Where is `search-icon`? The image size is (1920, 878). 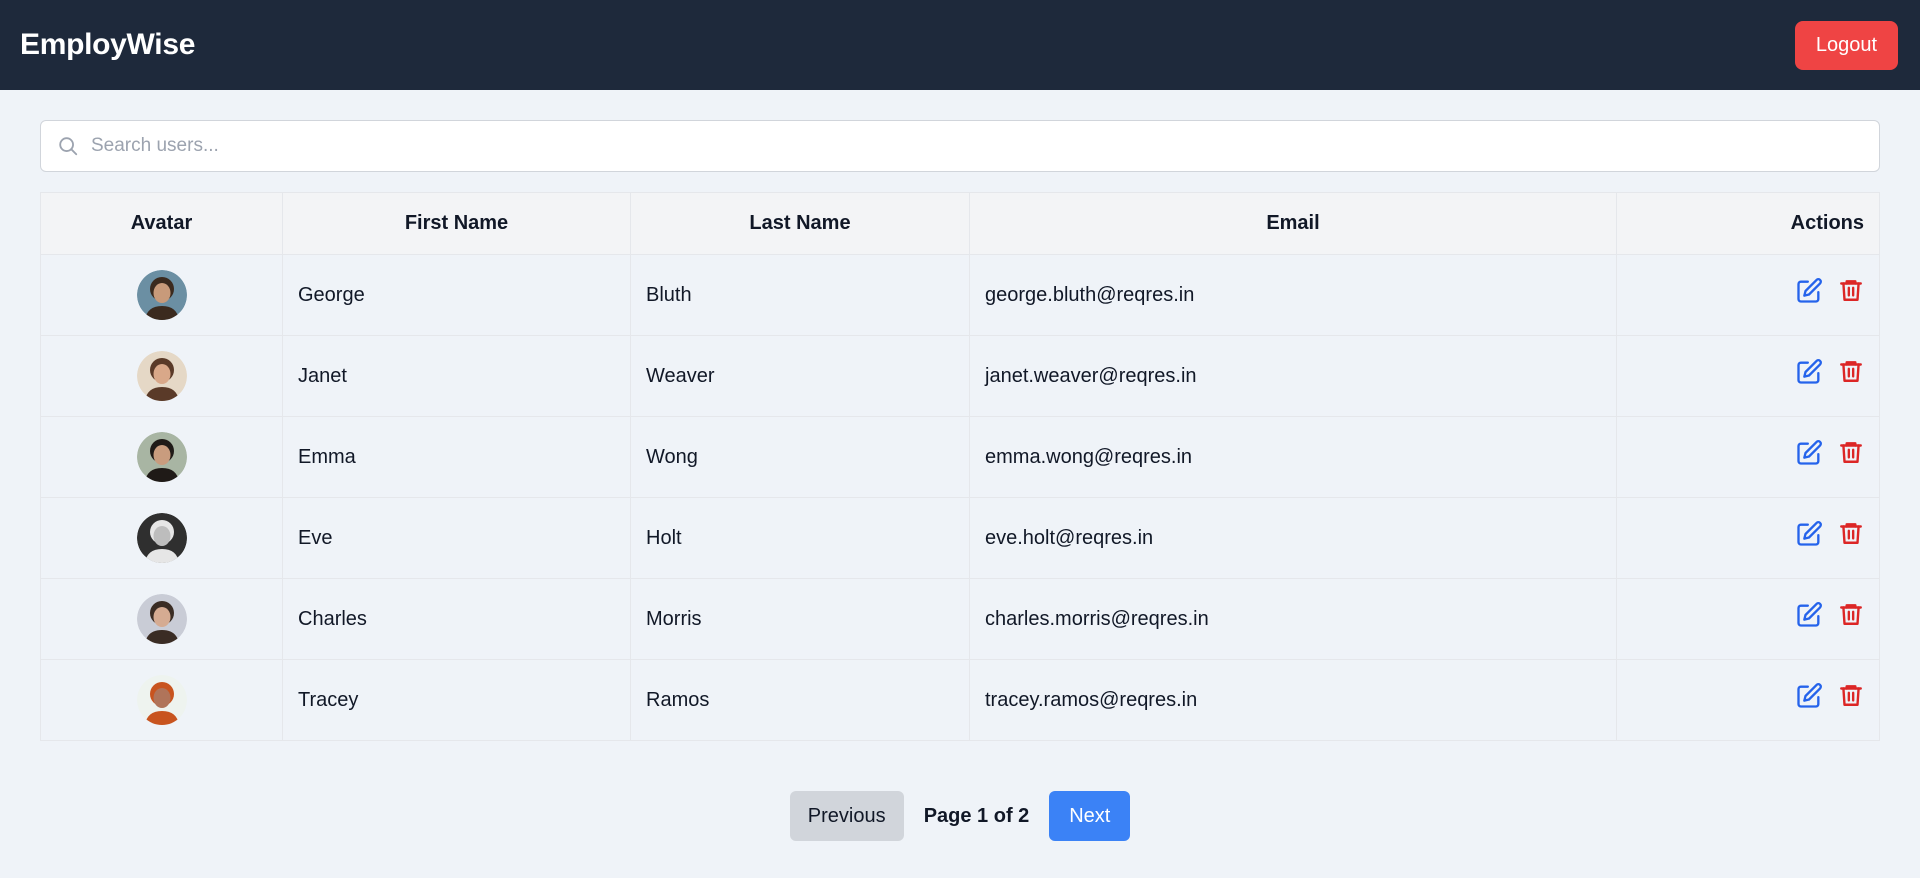 search-icon is located at coordinates (69, 146).